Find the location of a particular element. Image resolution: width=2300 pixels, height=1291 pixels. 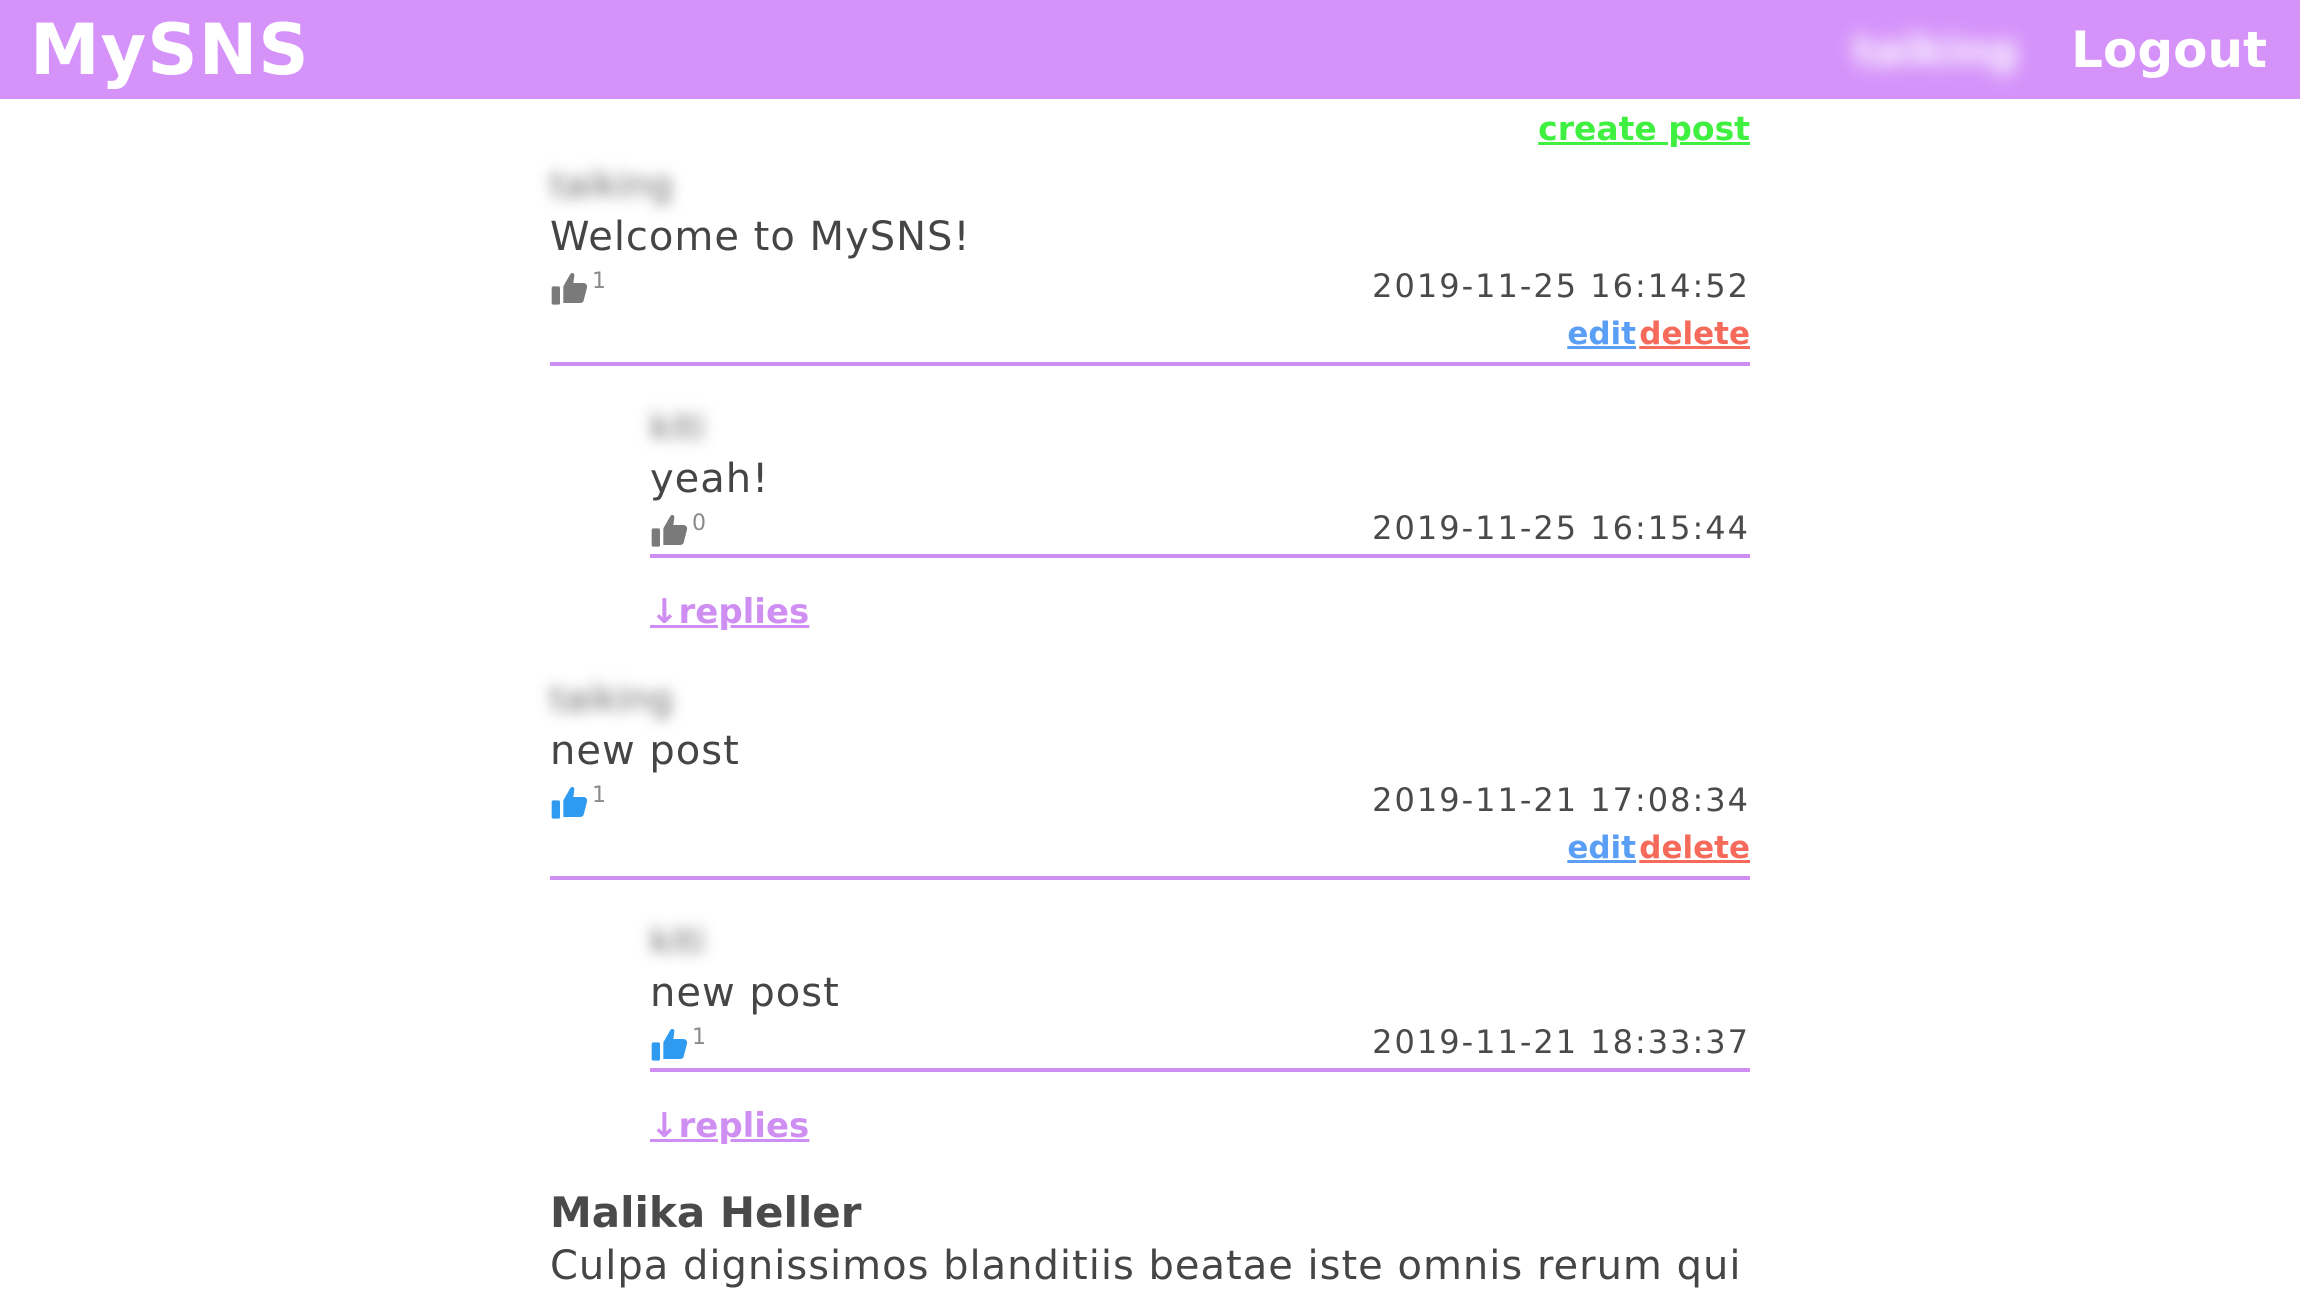

like-button: 0 is located at coordinates (678, 530).